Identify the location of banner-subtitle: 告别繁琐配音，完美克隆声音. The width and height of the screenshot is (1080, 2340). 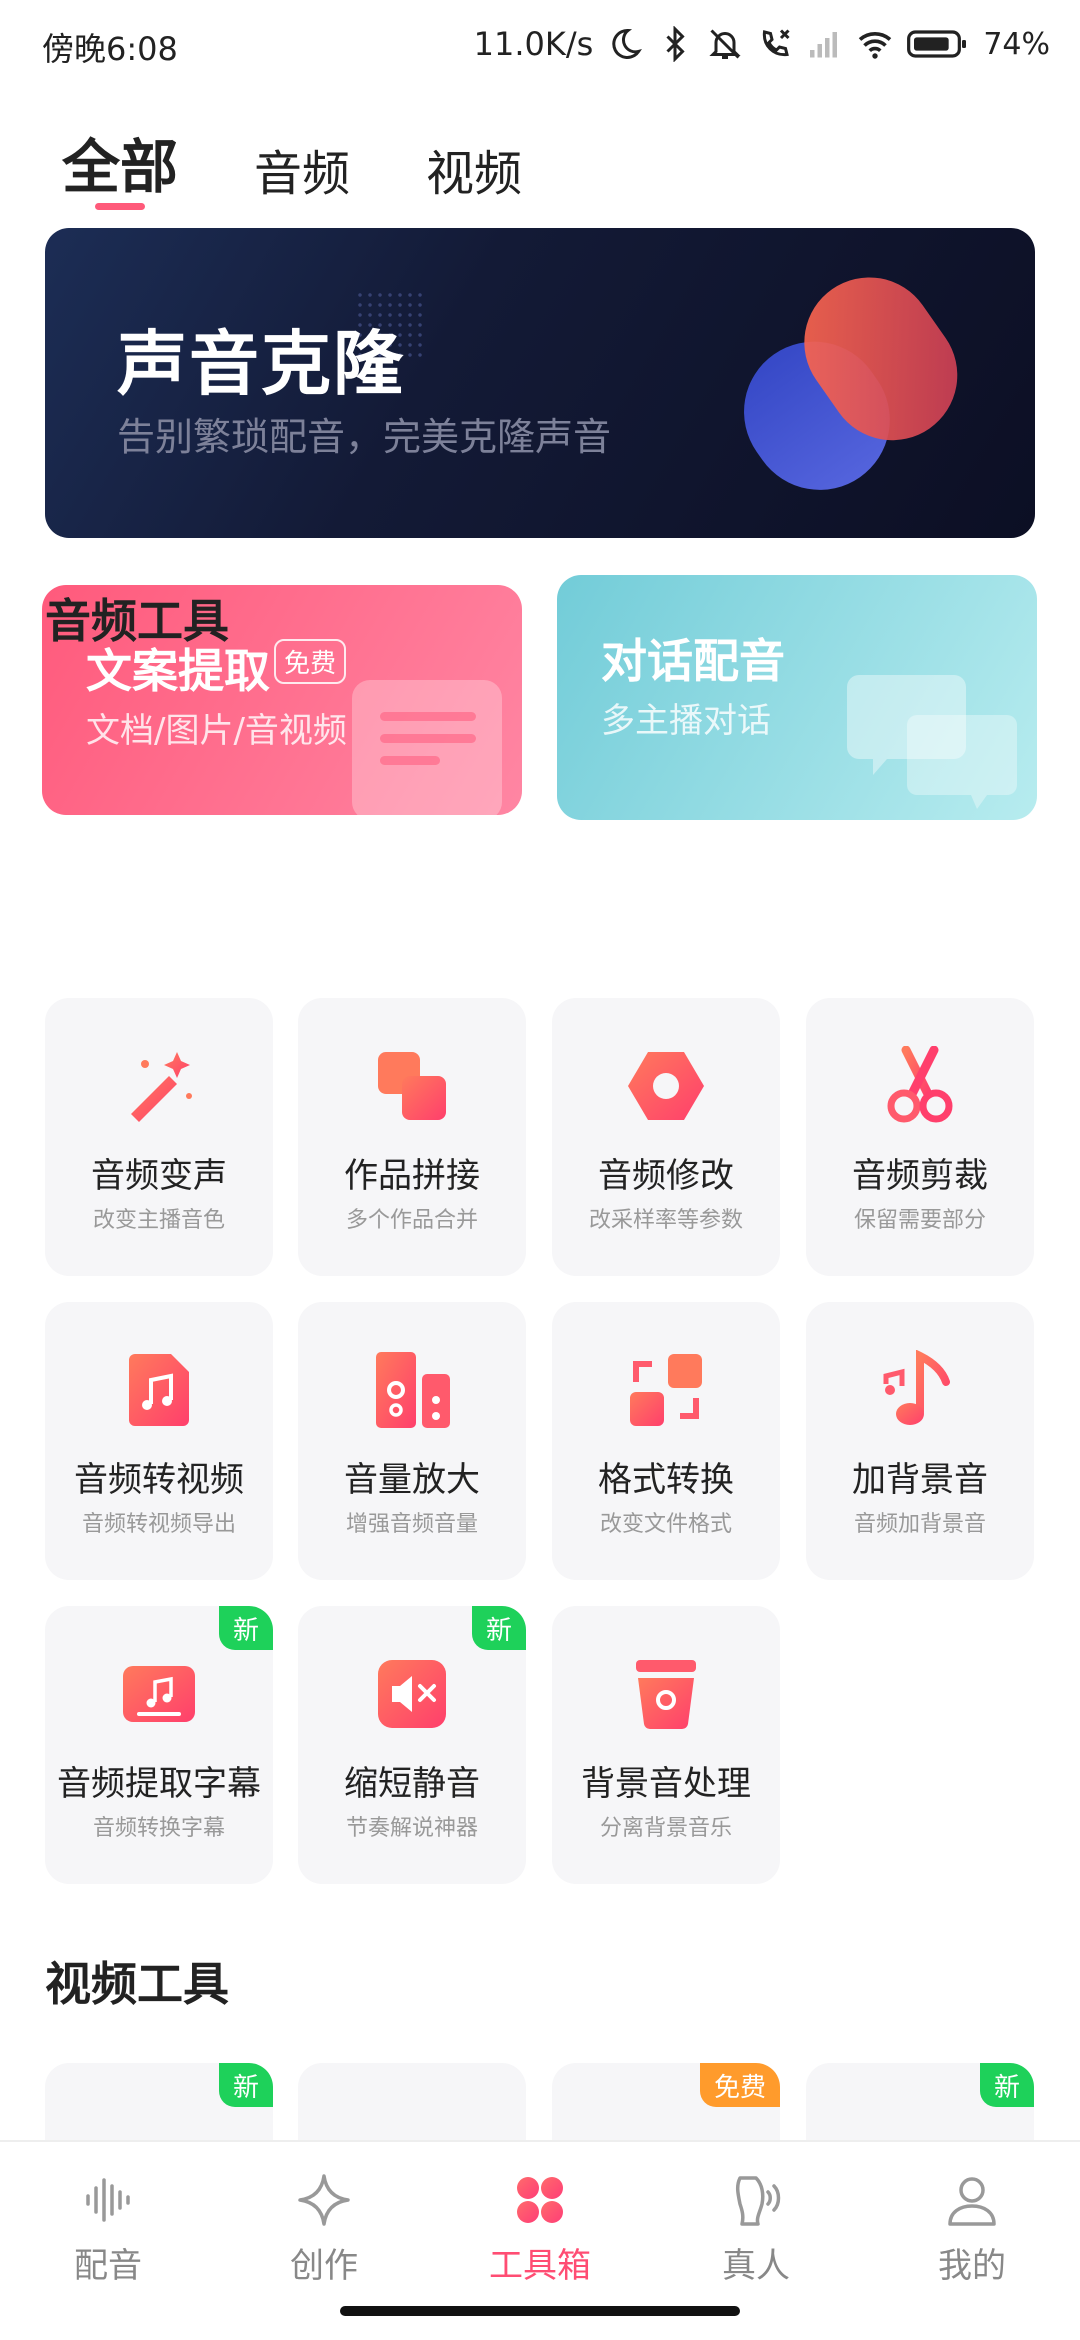
(364, 437).